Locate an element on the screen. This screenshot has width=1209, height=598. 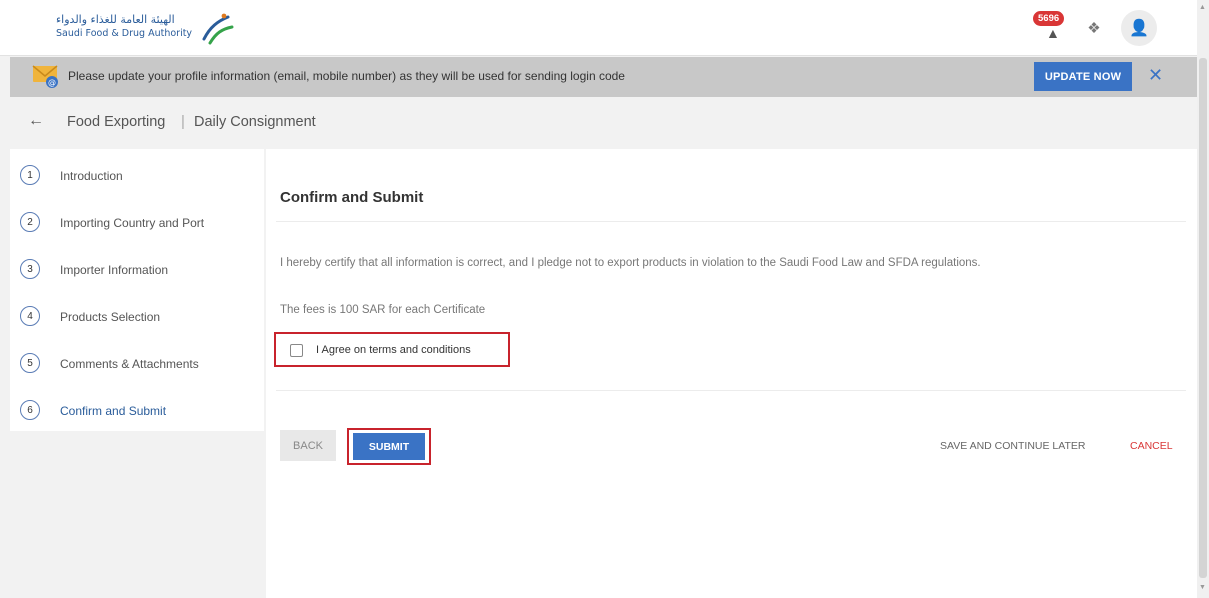
agree-terms-checkbox is located at coordinates (296, 350).